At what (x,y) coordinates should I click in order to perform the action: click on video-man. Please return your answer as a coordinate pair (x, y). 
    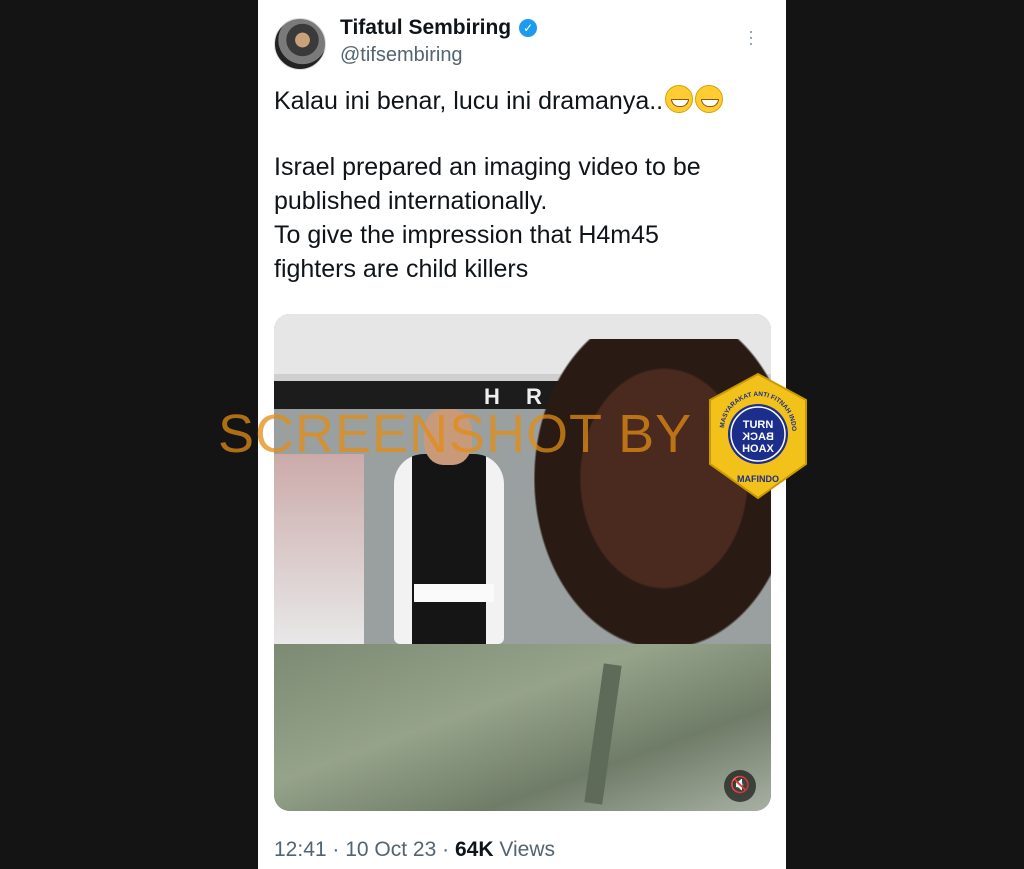
    Looking at the image, I should click on (449, 549).